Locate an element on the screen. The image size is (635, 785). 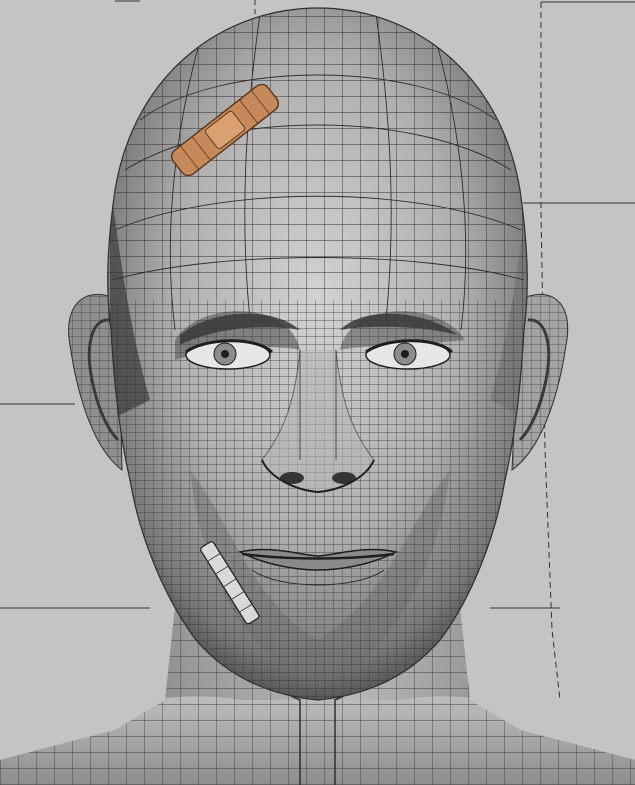
left-eye is located at coordinates (229, 354).